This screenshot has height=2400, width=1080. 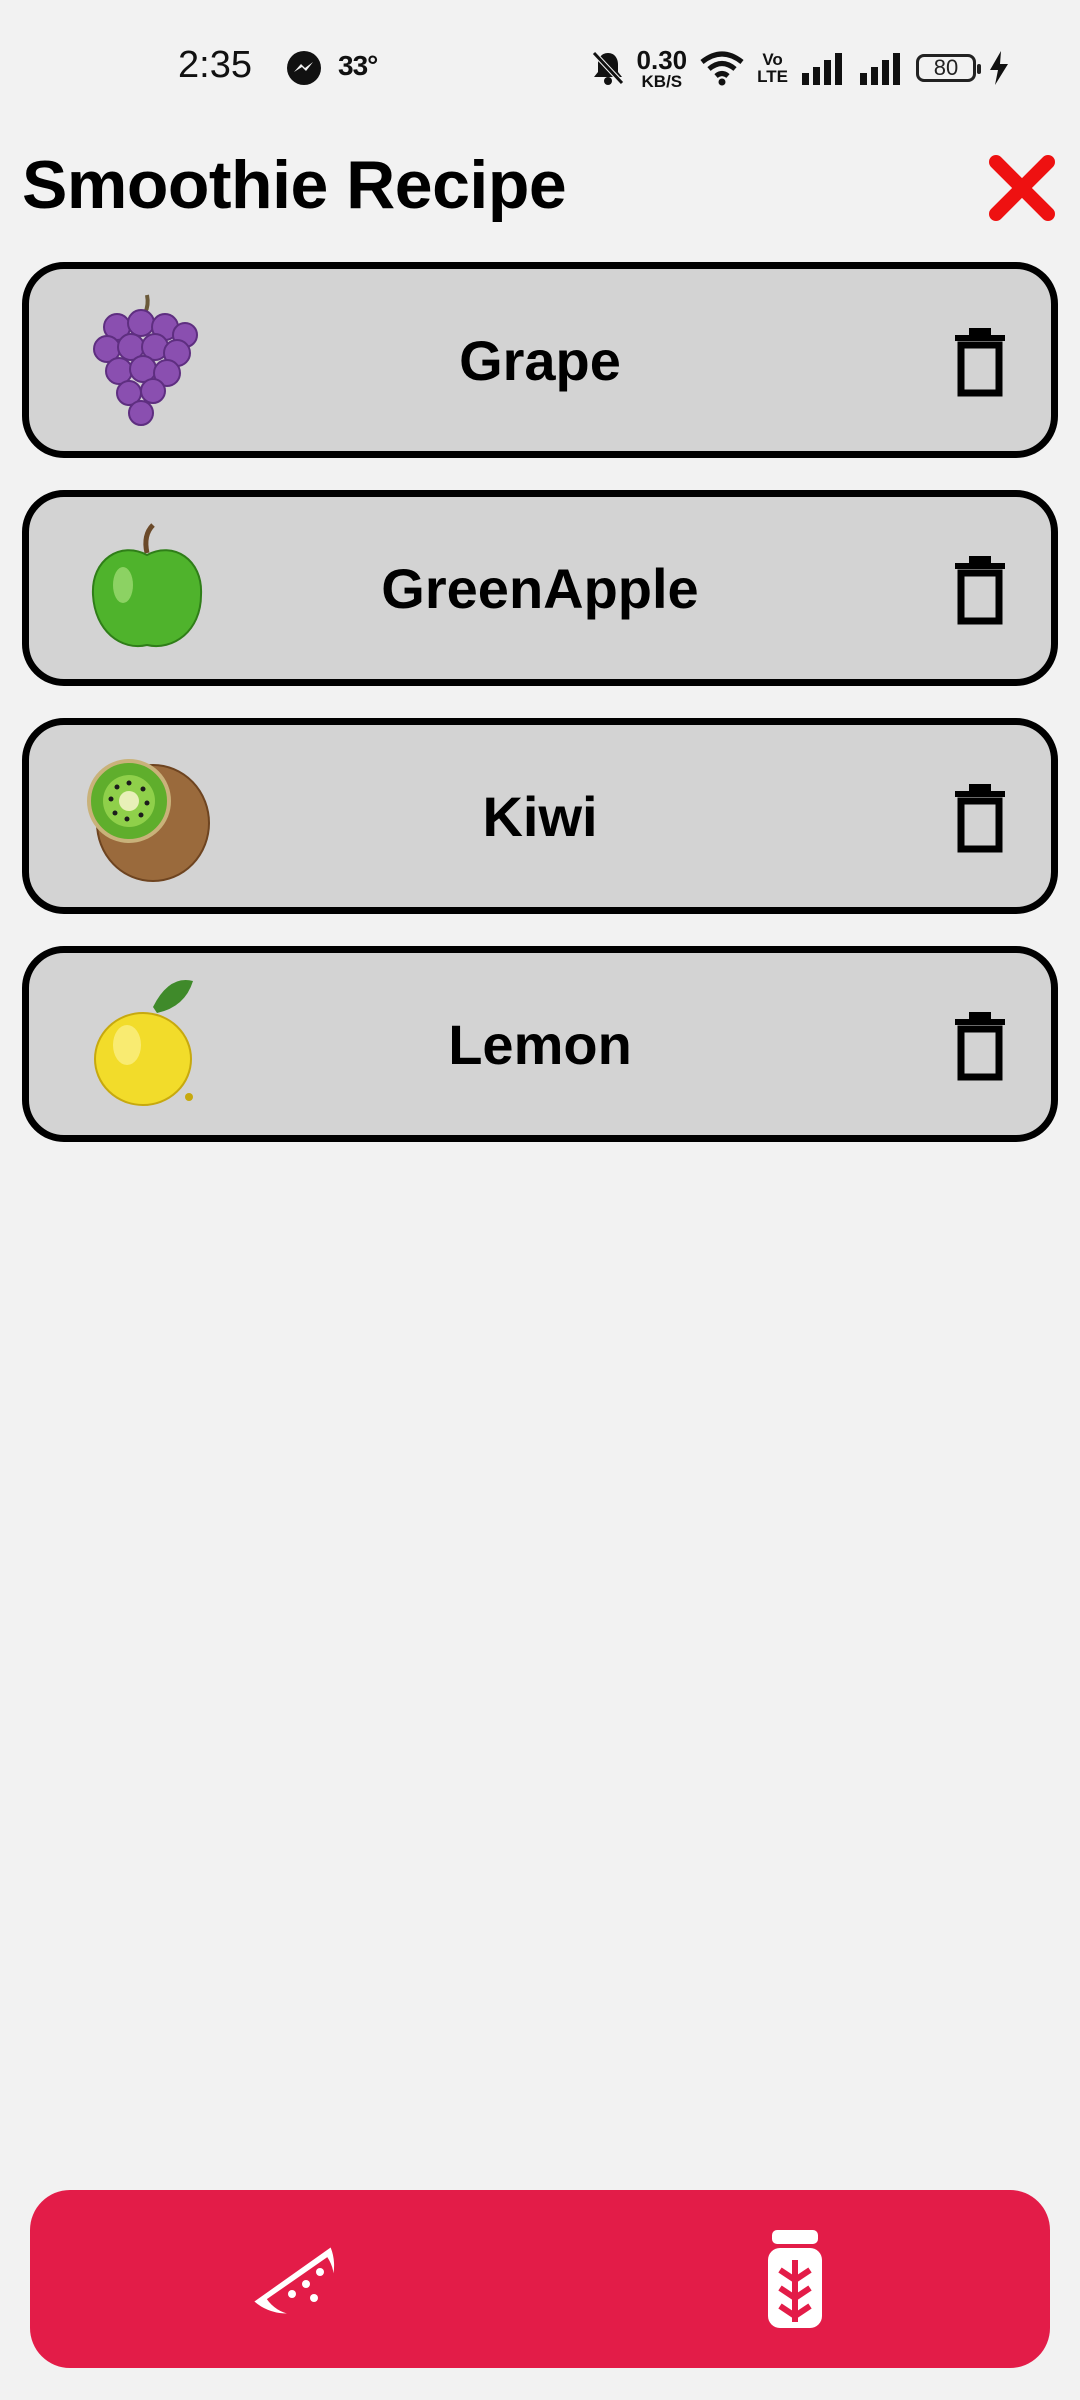 I want to click on ingredient-card-kiwi: Kiwi, so click(x=540, y=816).